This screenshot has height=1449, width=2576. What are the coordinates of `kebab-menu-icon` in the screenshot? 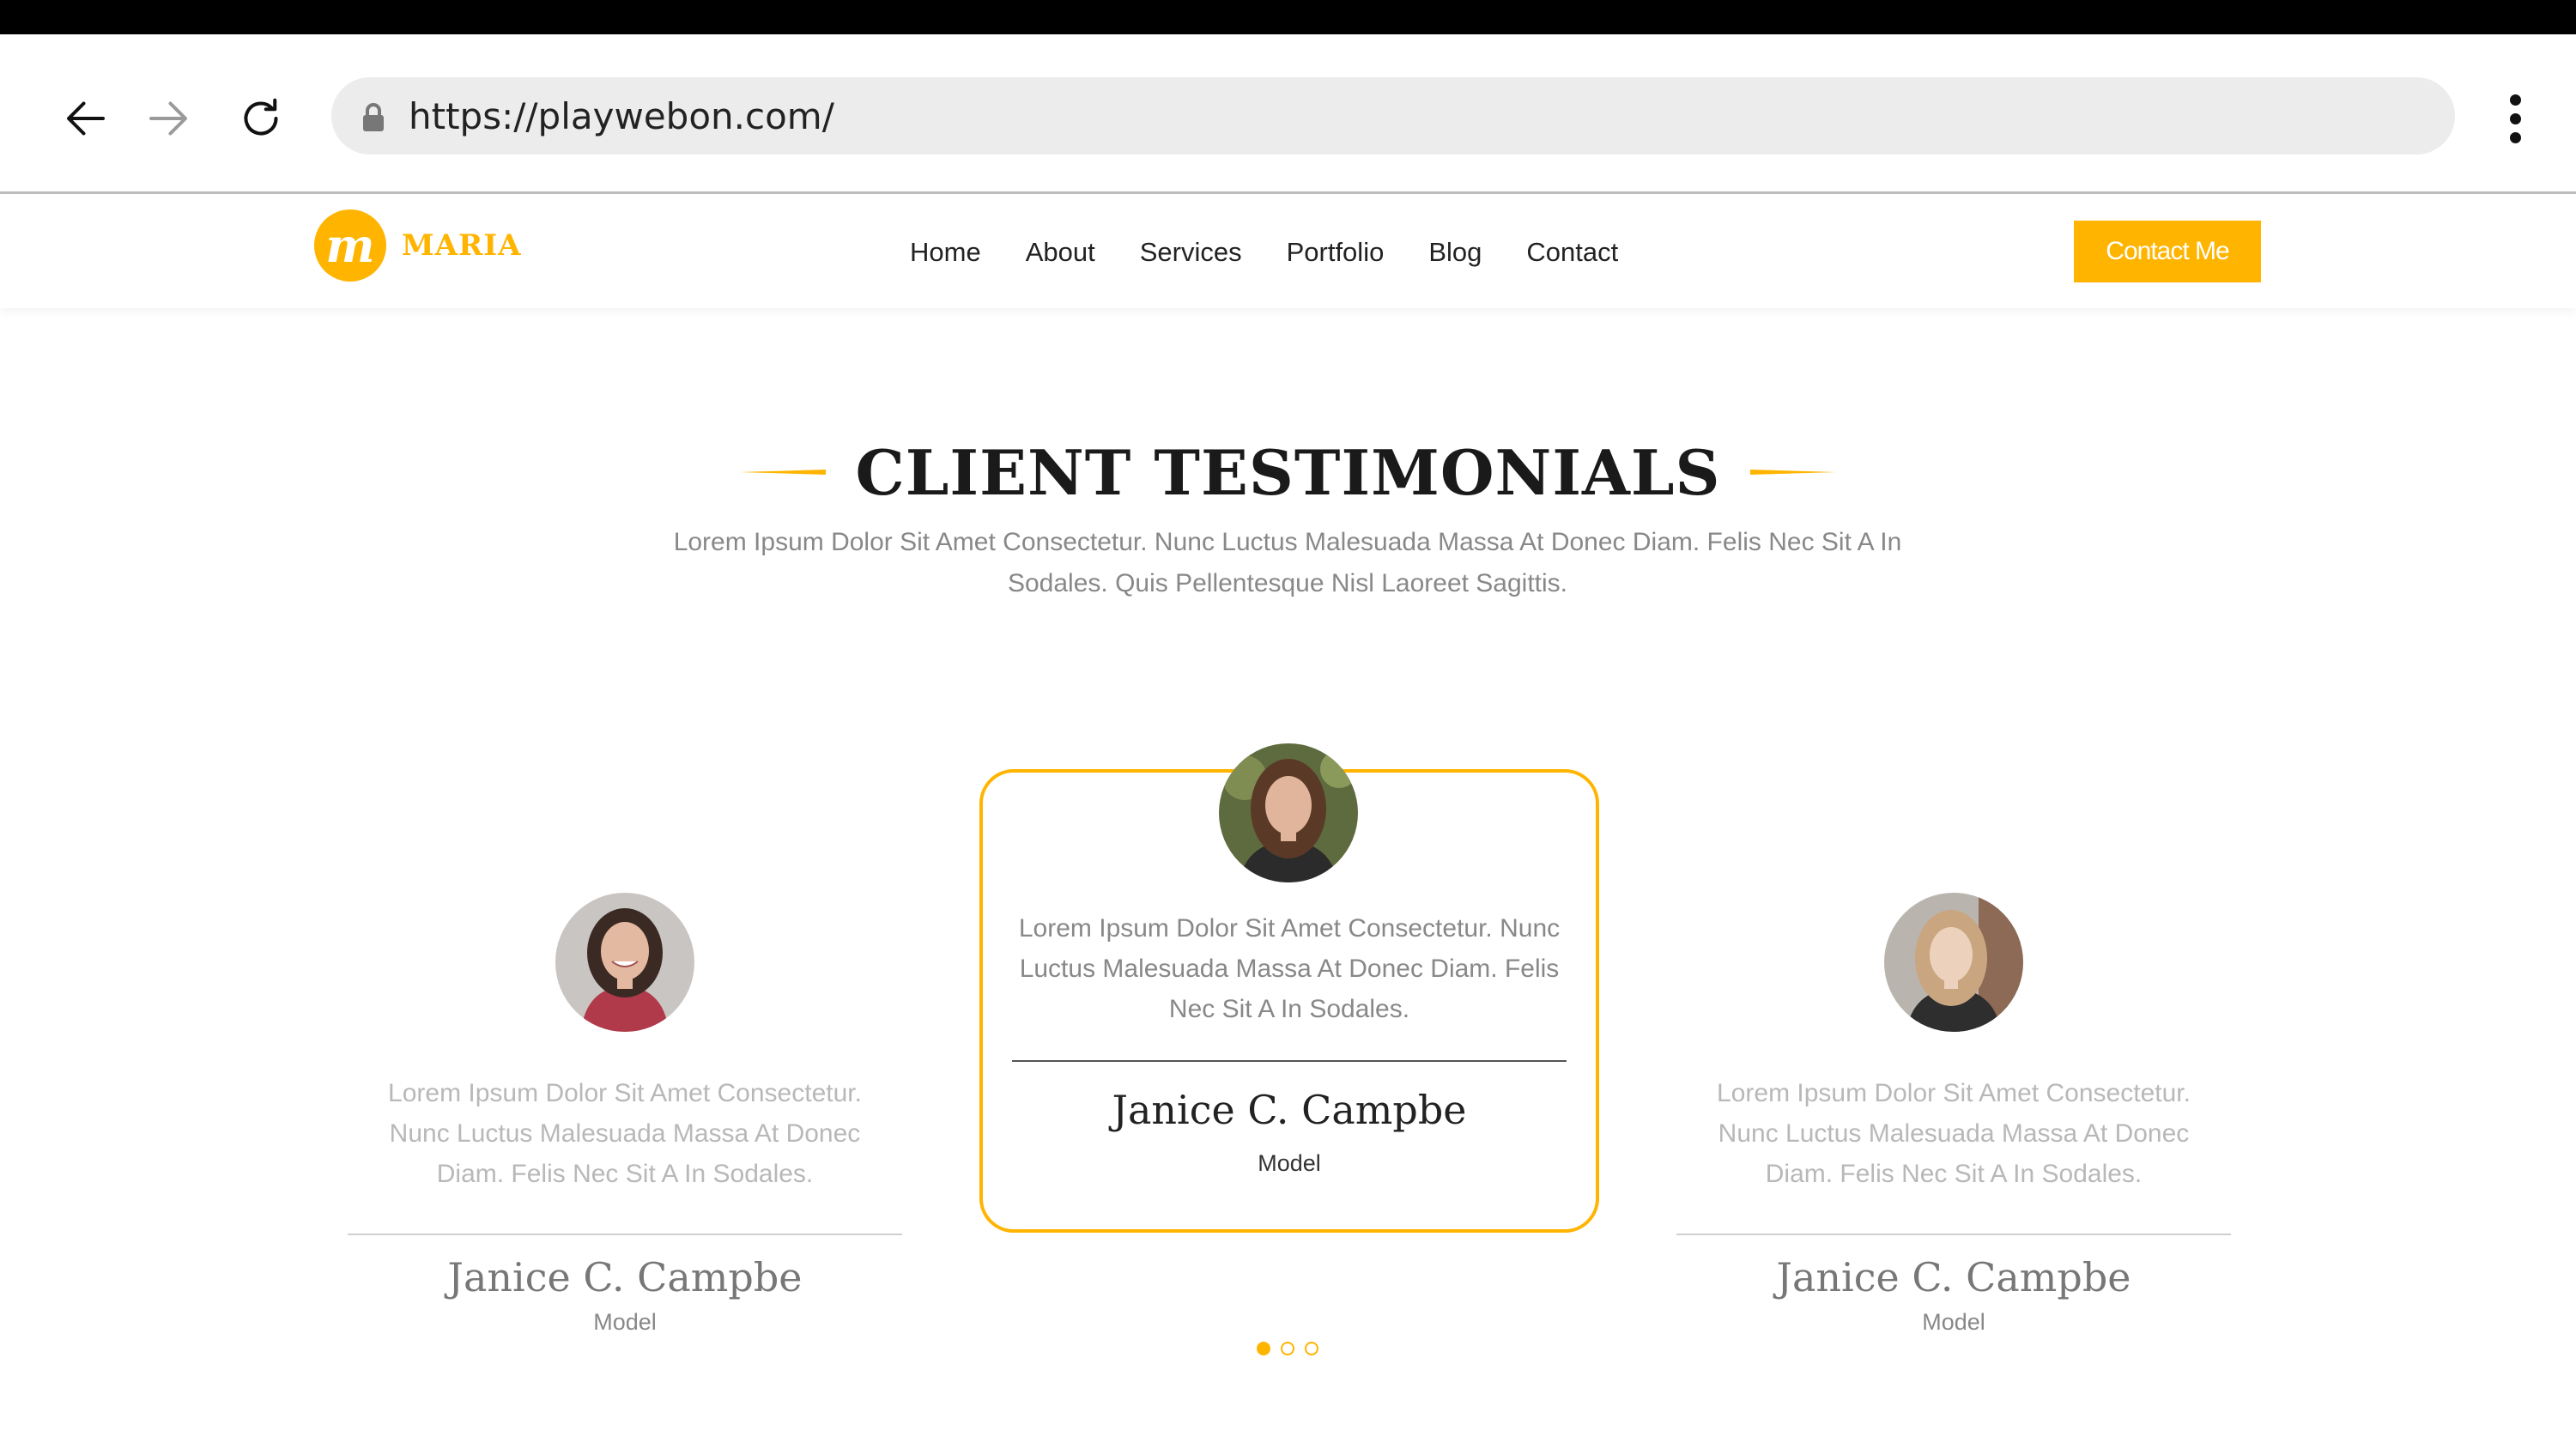 It's located at (2515, 118).